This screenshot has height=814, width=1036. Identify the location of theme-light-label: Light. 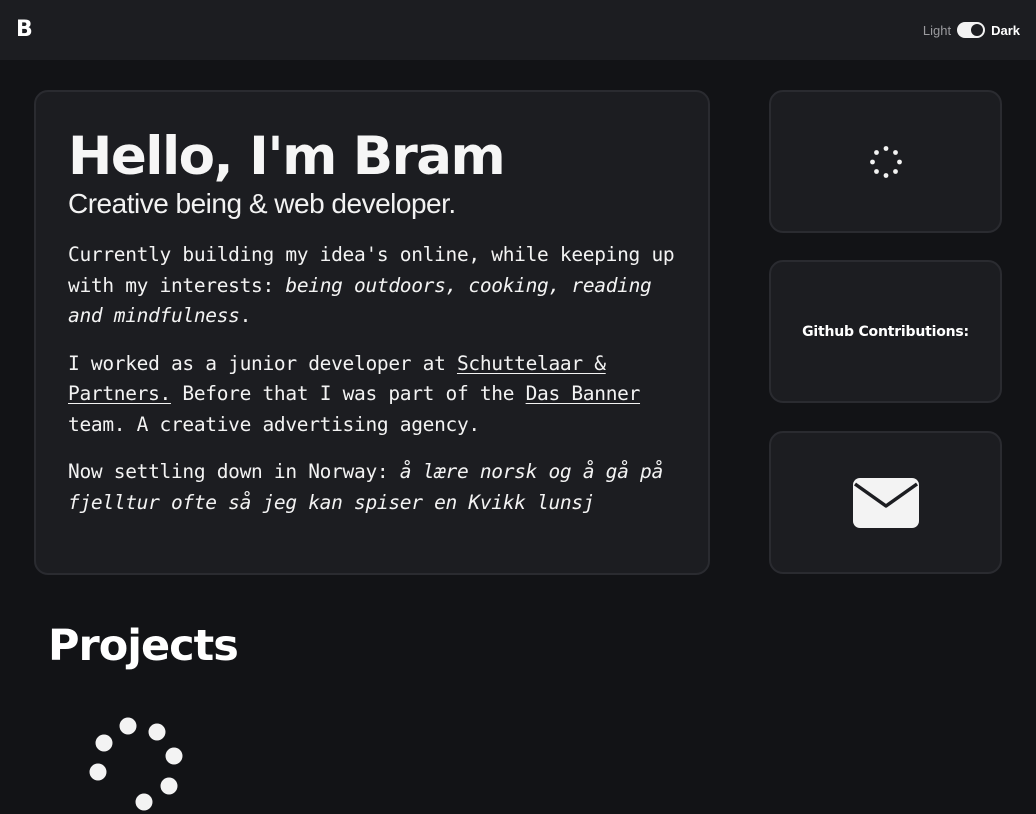
(937, 30).